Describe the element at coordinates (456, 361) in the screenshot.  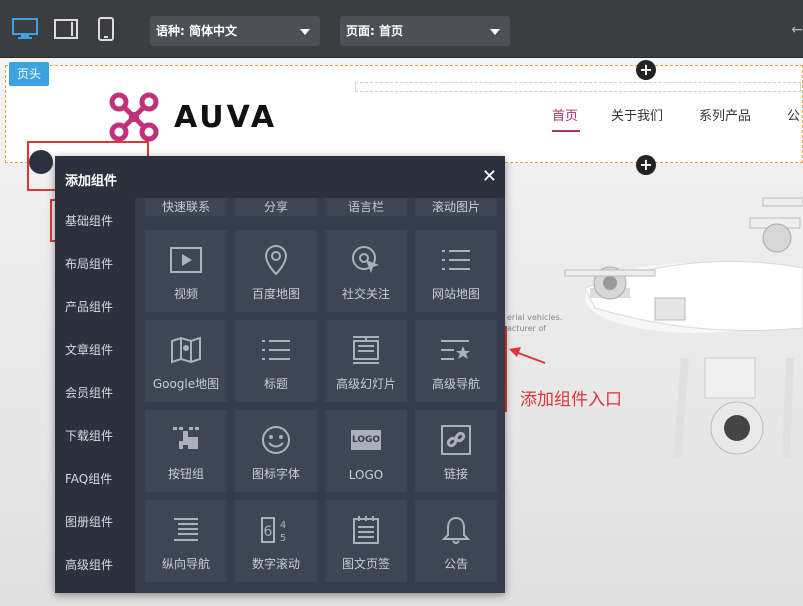
I see `component-tile-advanced-nav: 高级导航` at that location.